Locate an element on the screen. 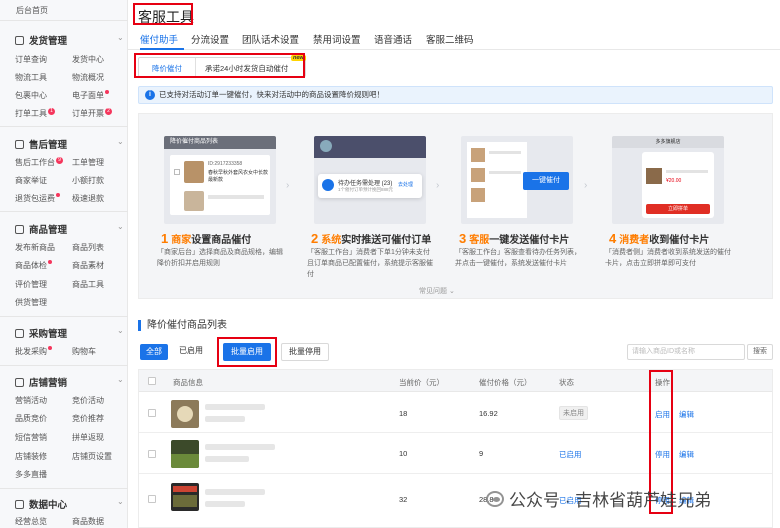 The image size is (780, 528). mock-text: ¥20.00 is located at coordinates (674, 181).